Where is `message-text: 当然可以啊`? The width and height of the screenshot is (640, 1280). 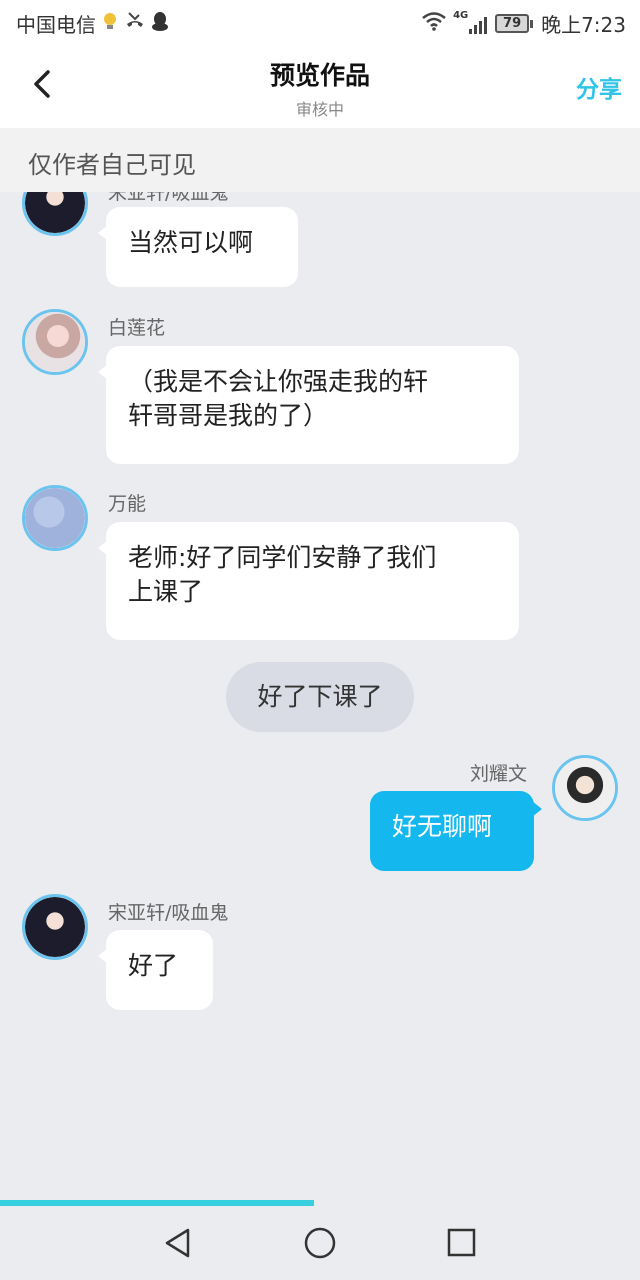 message-text: 当然可以啊 is located at coordinates (191, 242).